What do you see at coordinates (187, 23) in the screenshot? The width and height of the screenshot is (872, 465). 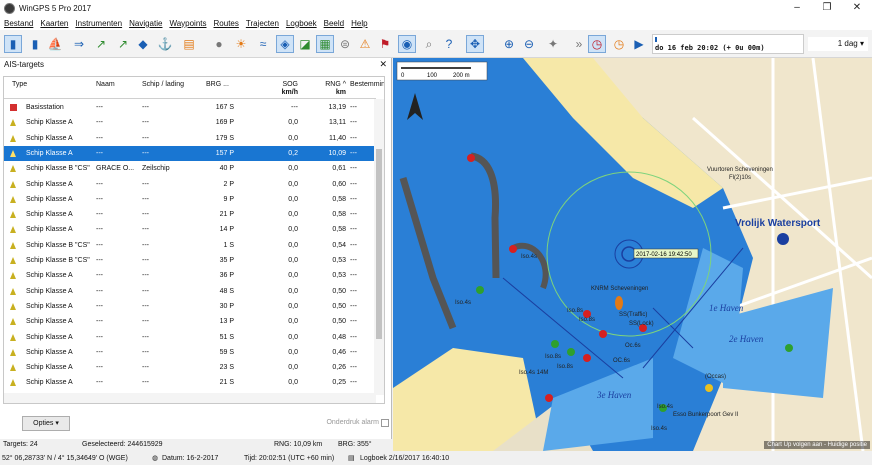 I see `menu-waypoints: Waypoints` at bounding box center [187, 23].